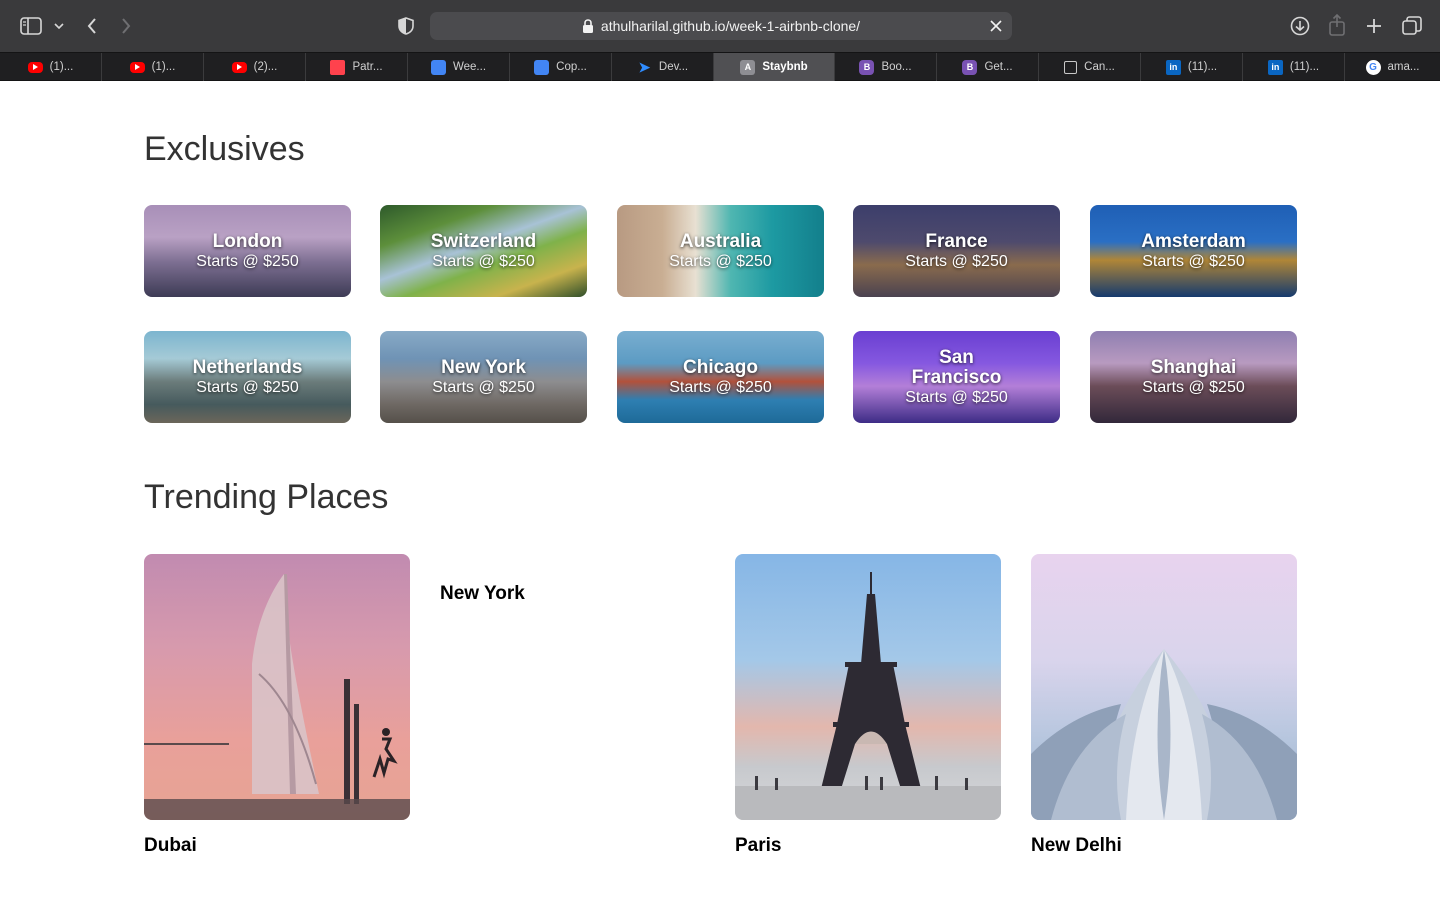 The image size is (1440, 900). I want to click on close-icon, so click(996, 26).